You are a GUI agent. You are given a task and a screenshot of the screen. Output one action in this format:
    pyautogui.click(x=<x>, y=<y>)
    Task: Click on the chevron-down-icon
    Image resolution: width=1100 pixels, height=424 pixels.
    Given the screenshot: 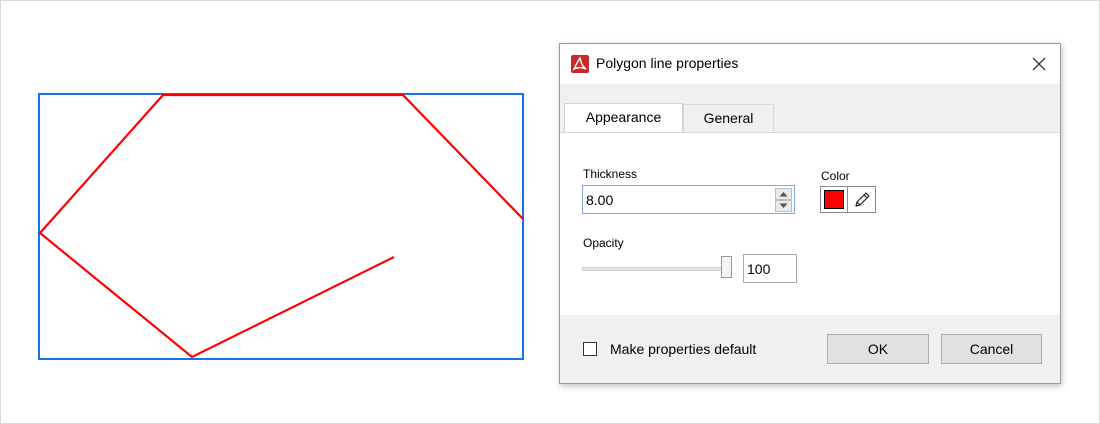 What is the action you would take?
    pyautogui.click(x=783, y=205)
    